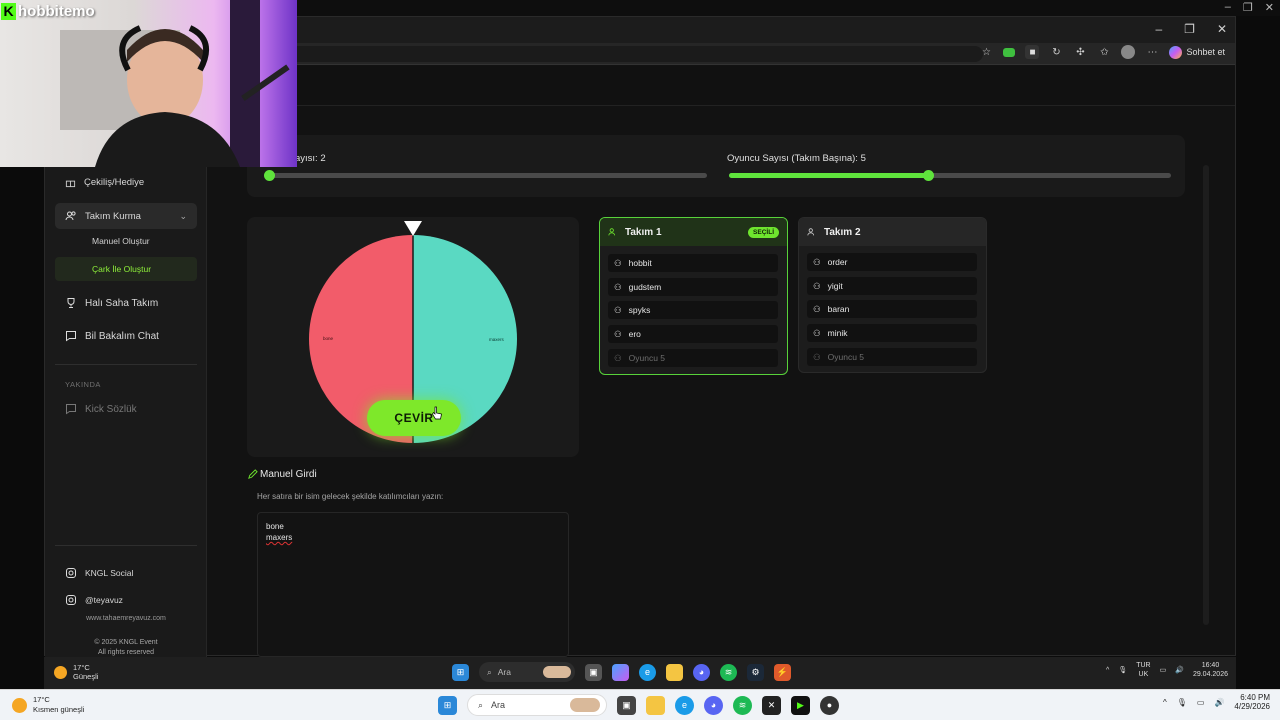 Image resolution: width=1280 pixels, height=720 pixels. I want to click on player-row: ⚇ minik, so click(892, 333).